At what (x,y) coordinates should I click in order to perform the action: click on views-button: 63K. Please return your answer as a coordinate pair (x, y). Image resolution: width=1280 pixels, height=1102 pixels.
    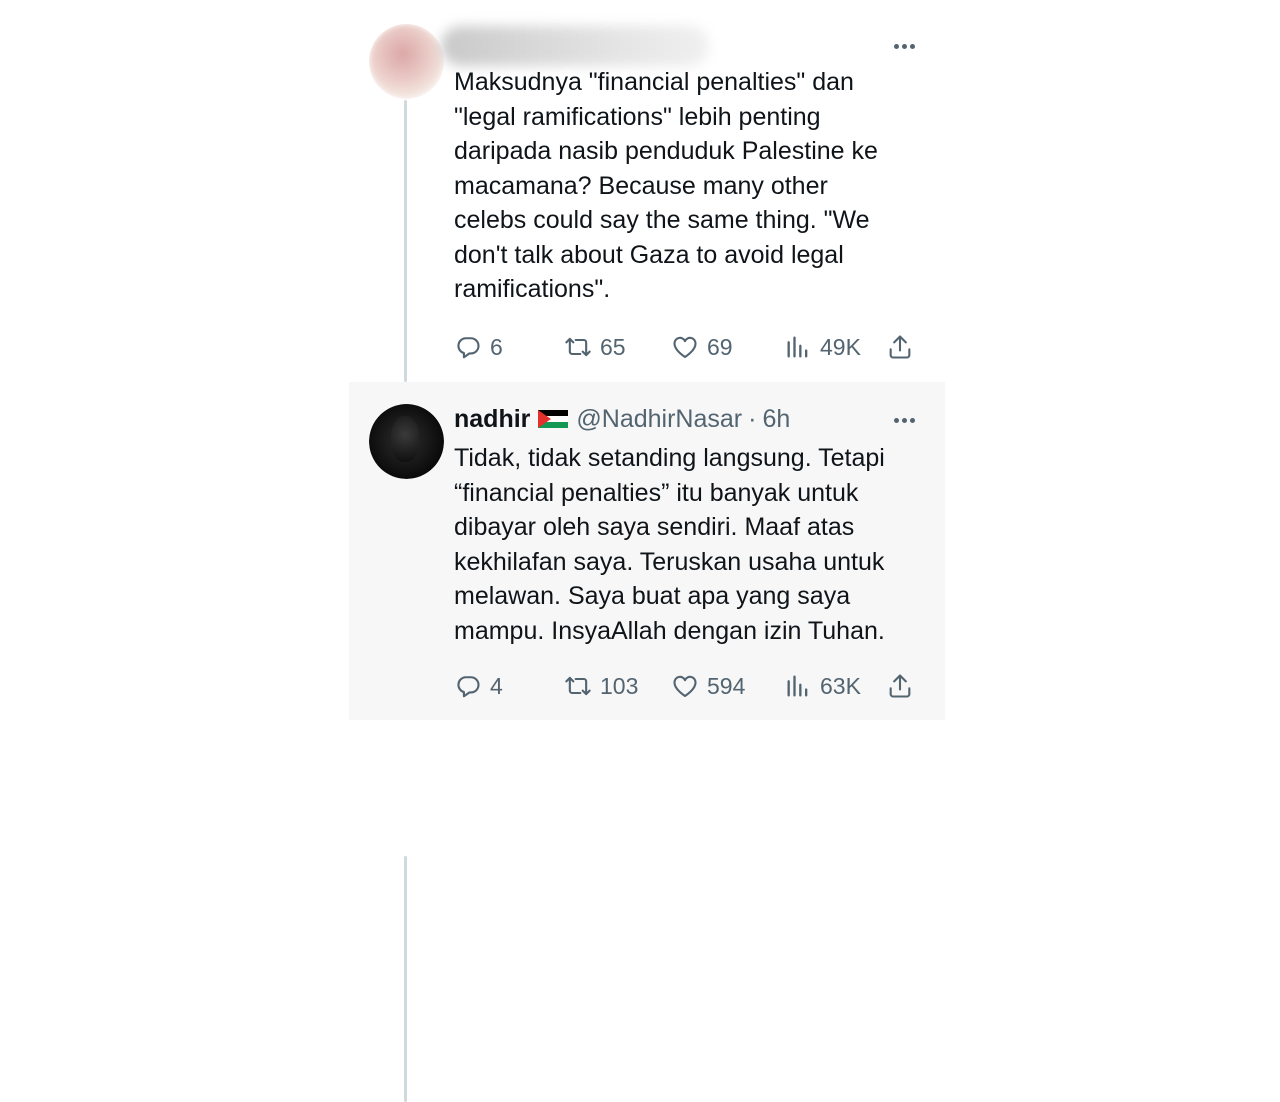
    Looking at the image, I should click on (822, 686).